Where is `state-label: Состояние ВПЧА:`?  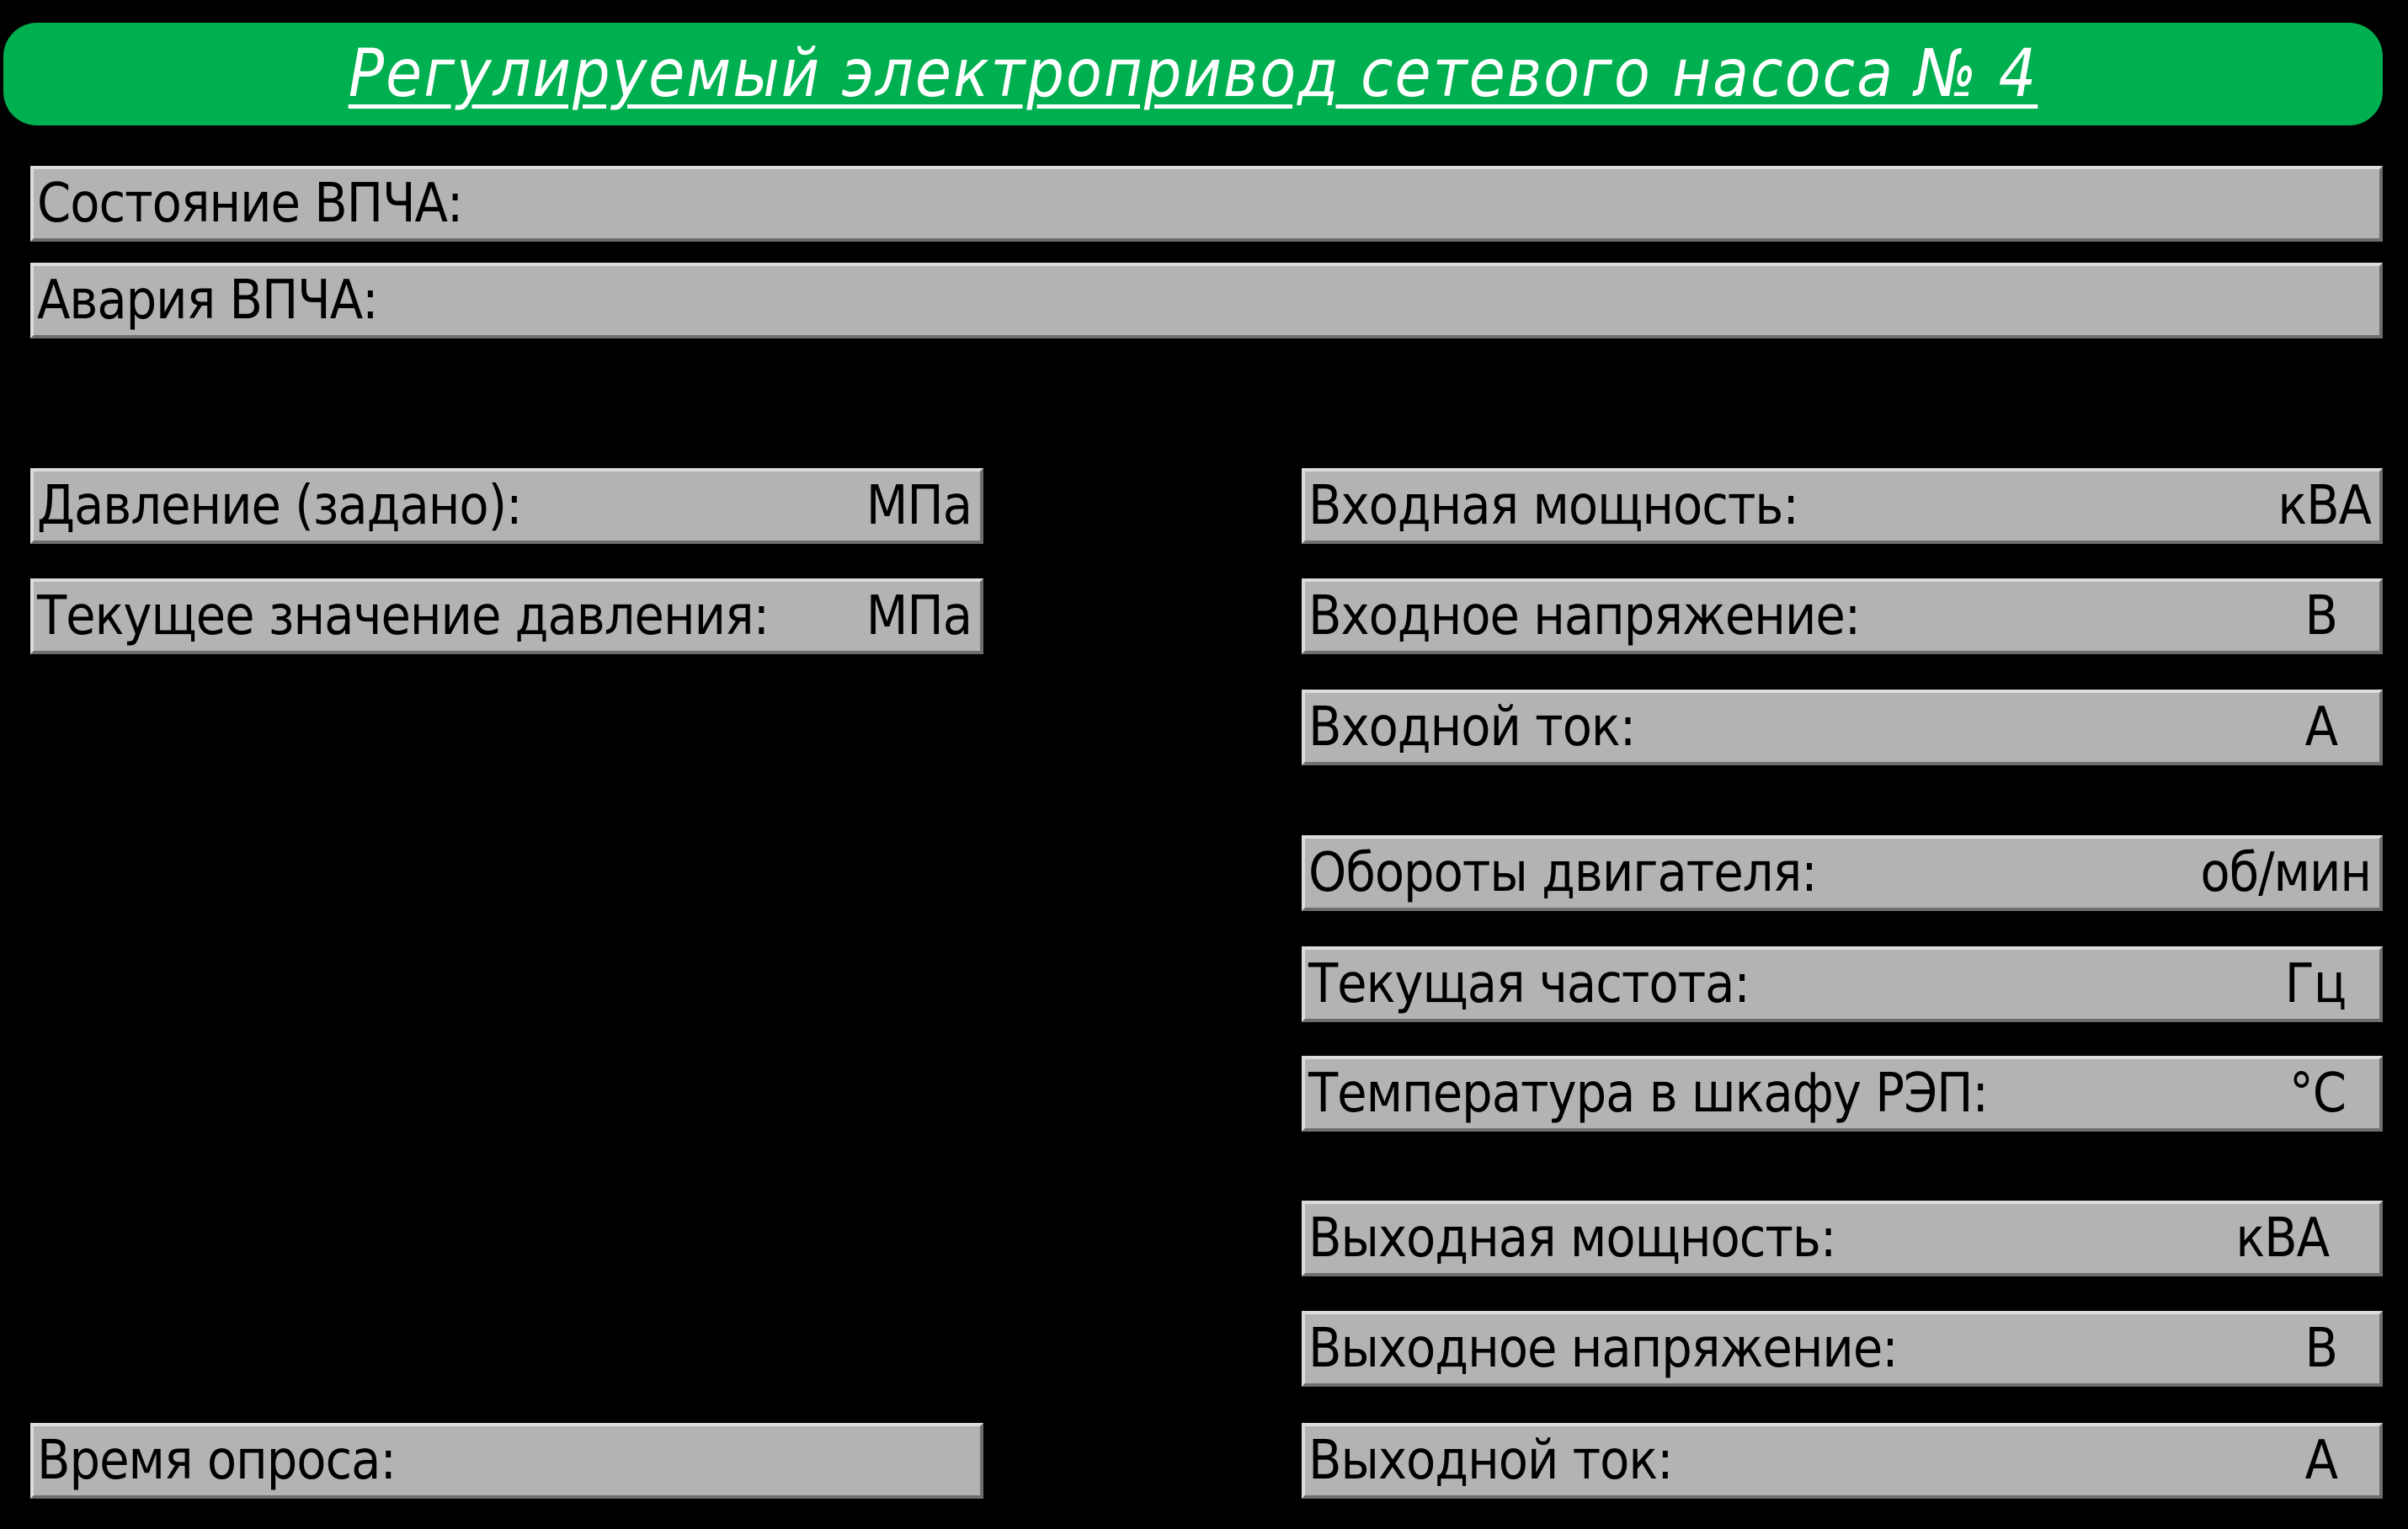
state-label: Состояние ВПЧА: is located at coordinates (250, 204).